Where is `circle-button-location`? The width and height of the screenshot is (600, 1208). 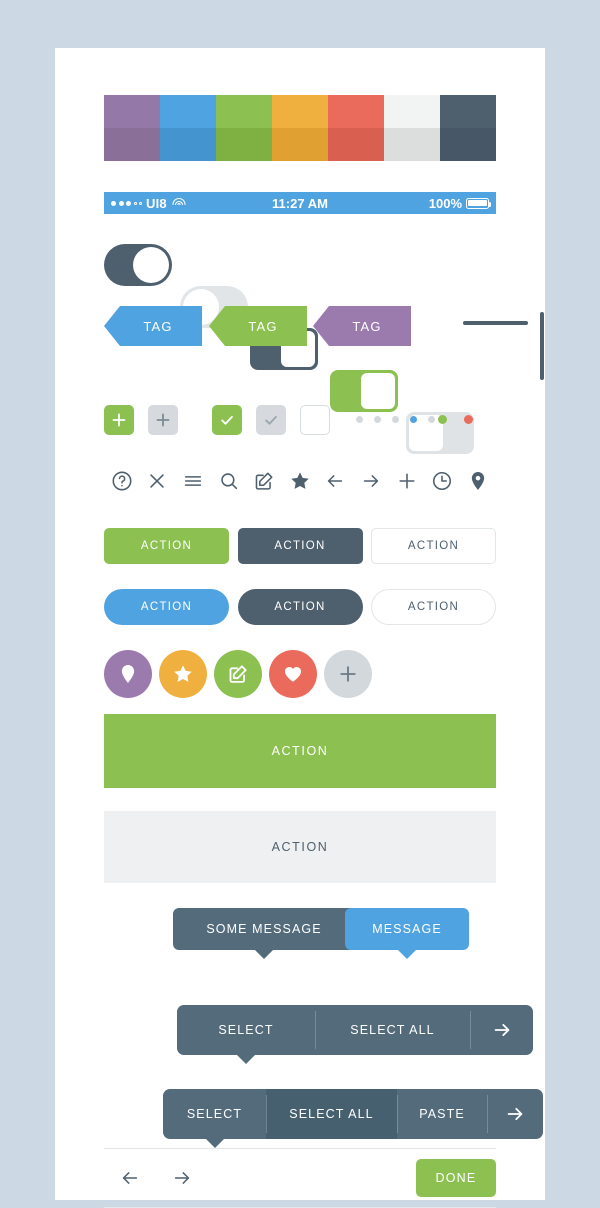 circle-button-location is located at coordinates (128, 674).